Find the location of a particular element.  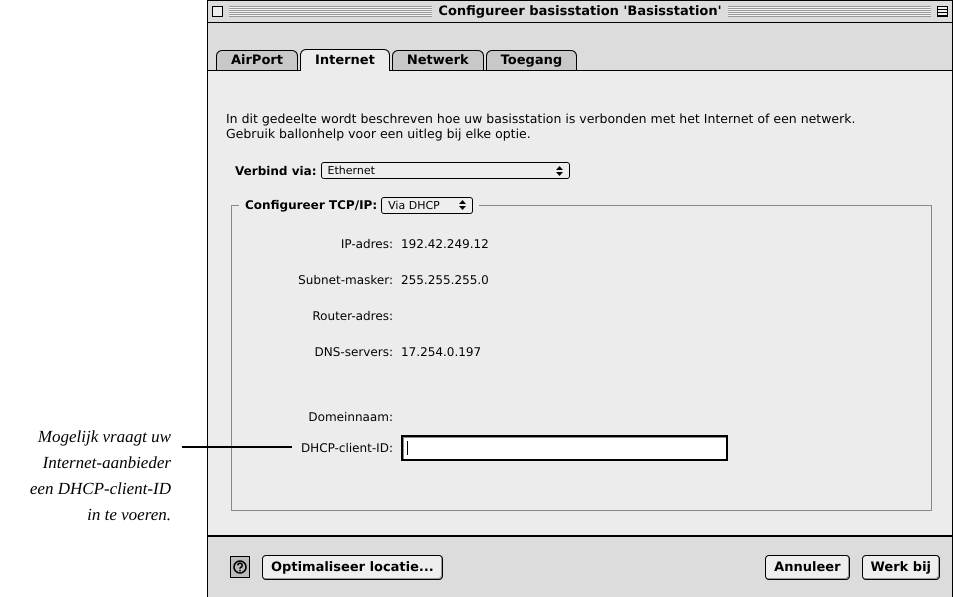

description-text: Gebruik ballonhelp voor een uitleg bij elke optie. is located at coordinates (379, 133).